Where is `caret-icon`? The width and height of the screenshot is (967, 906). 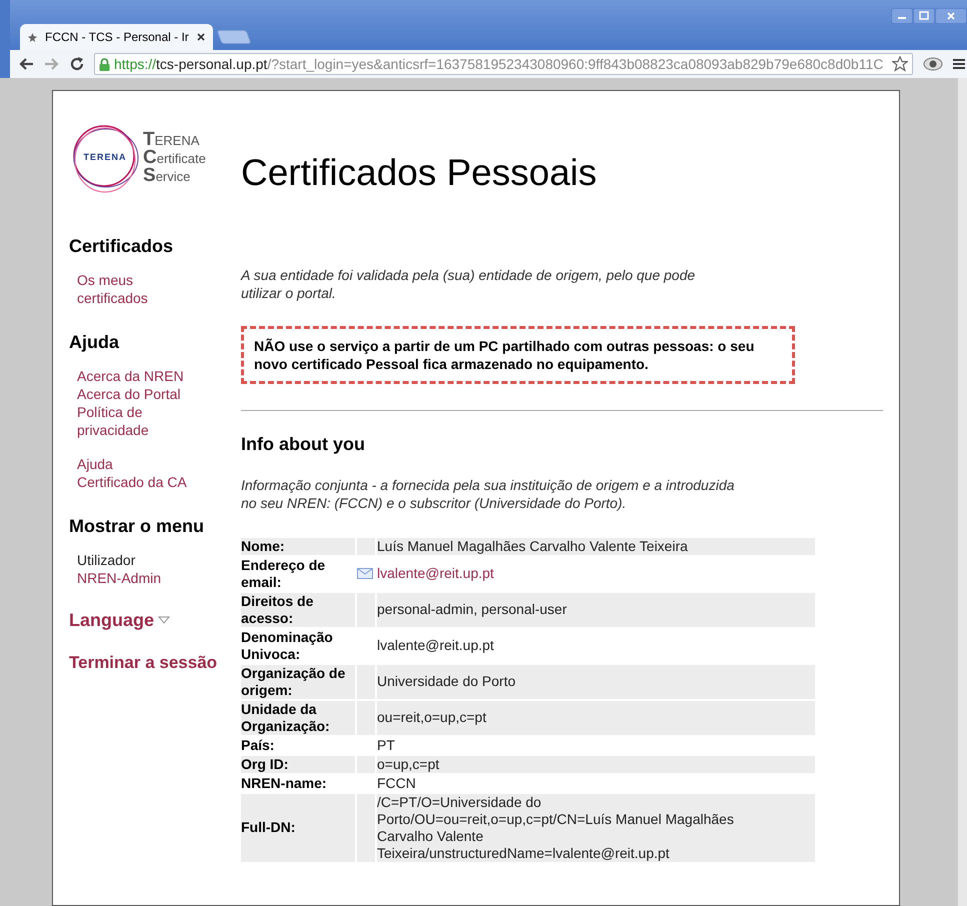
caret-icon is located at coordinates (164, 620).